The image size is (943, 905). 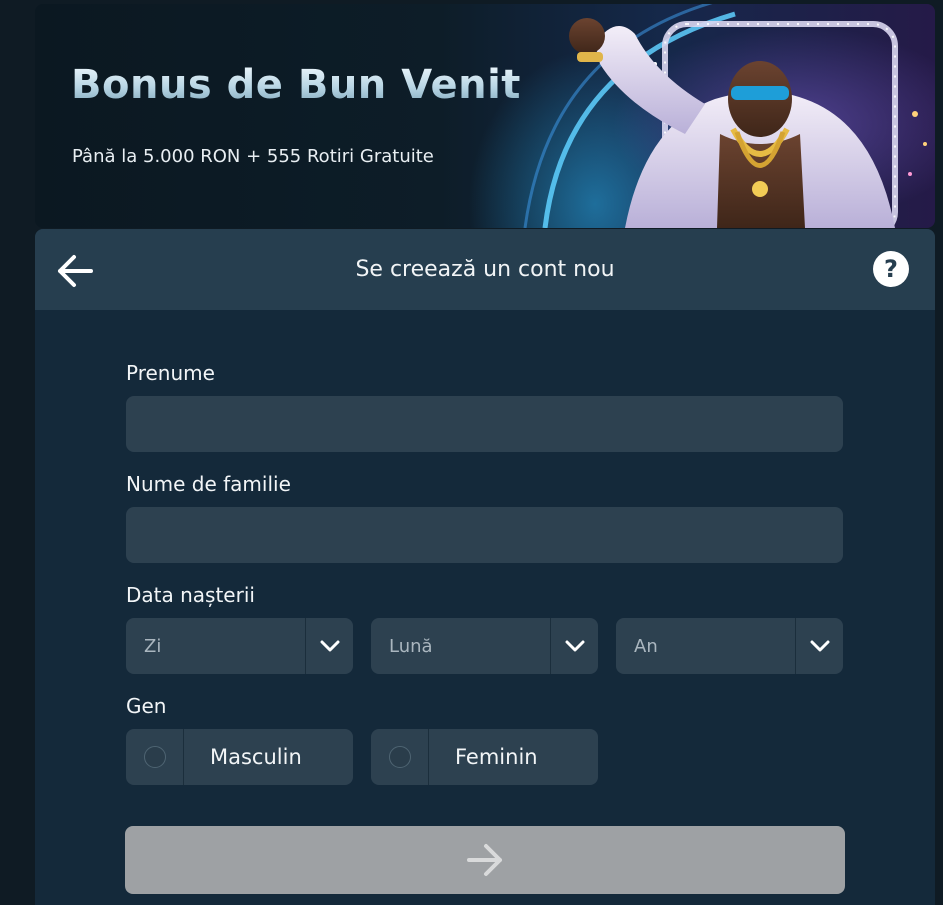 What do you see at coordinates (239, 646) in the screenshot?
I see `birth-day-select: Zi` at bounding box center [239, 646].